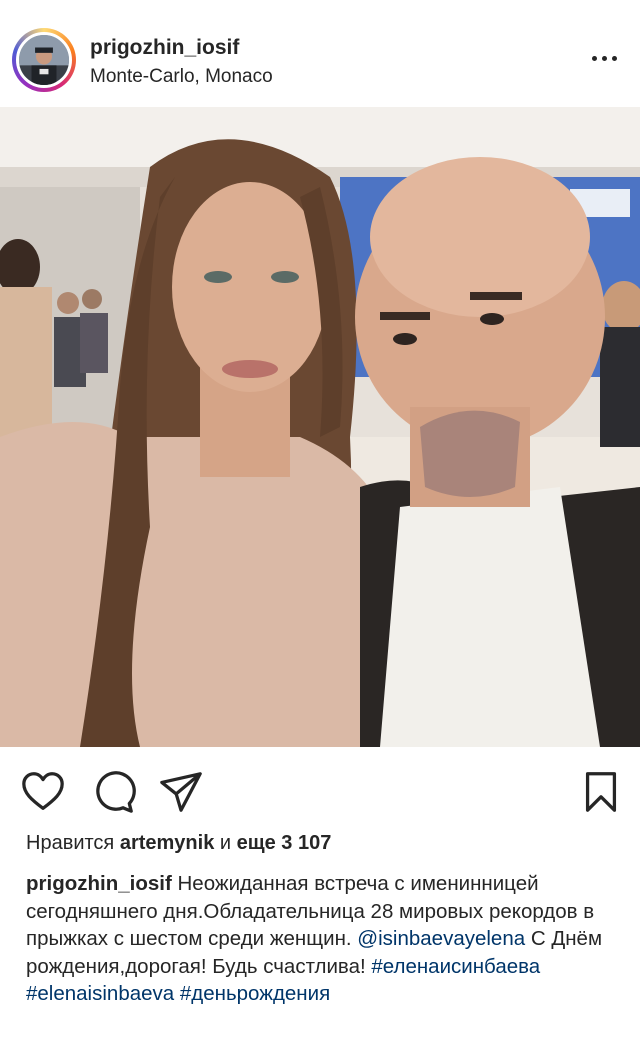 The height and width of the screenshot is (1039, 640). What do you see at coordinates (181, 792) in the screenshot?
I see `paper-plane-icon` at bounding box center [181, 792].